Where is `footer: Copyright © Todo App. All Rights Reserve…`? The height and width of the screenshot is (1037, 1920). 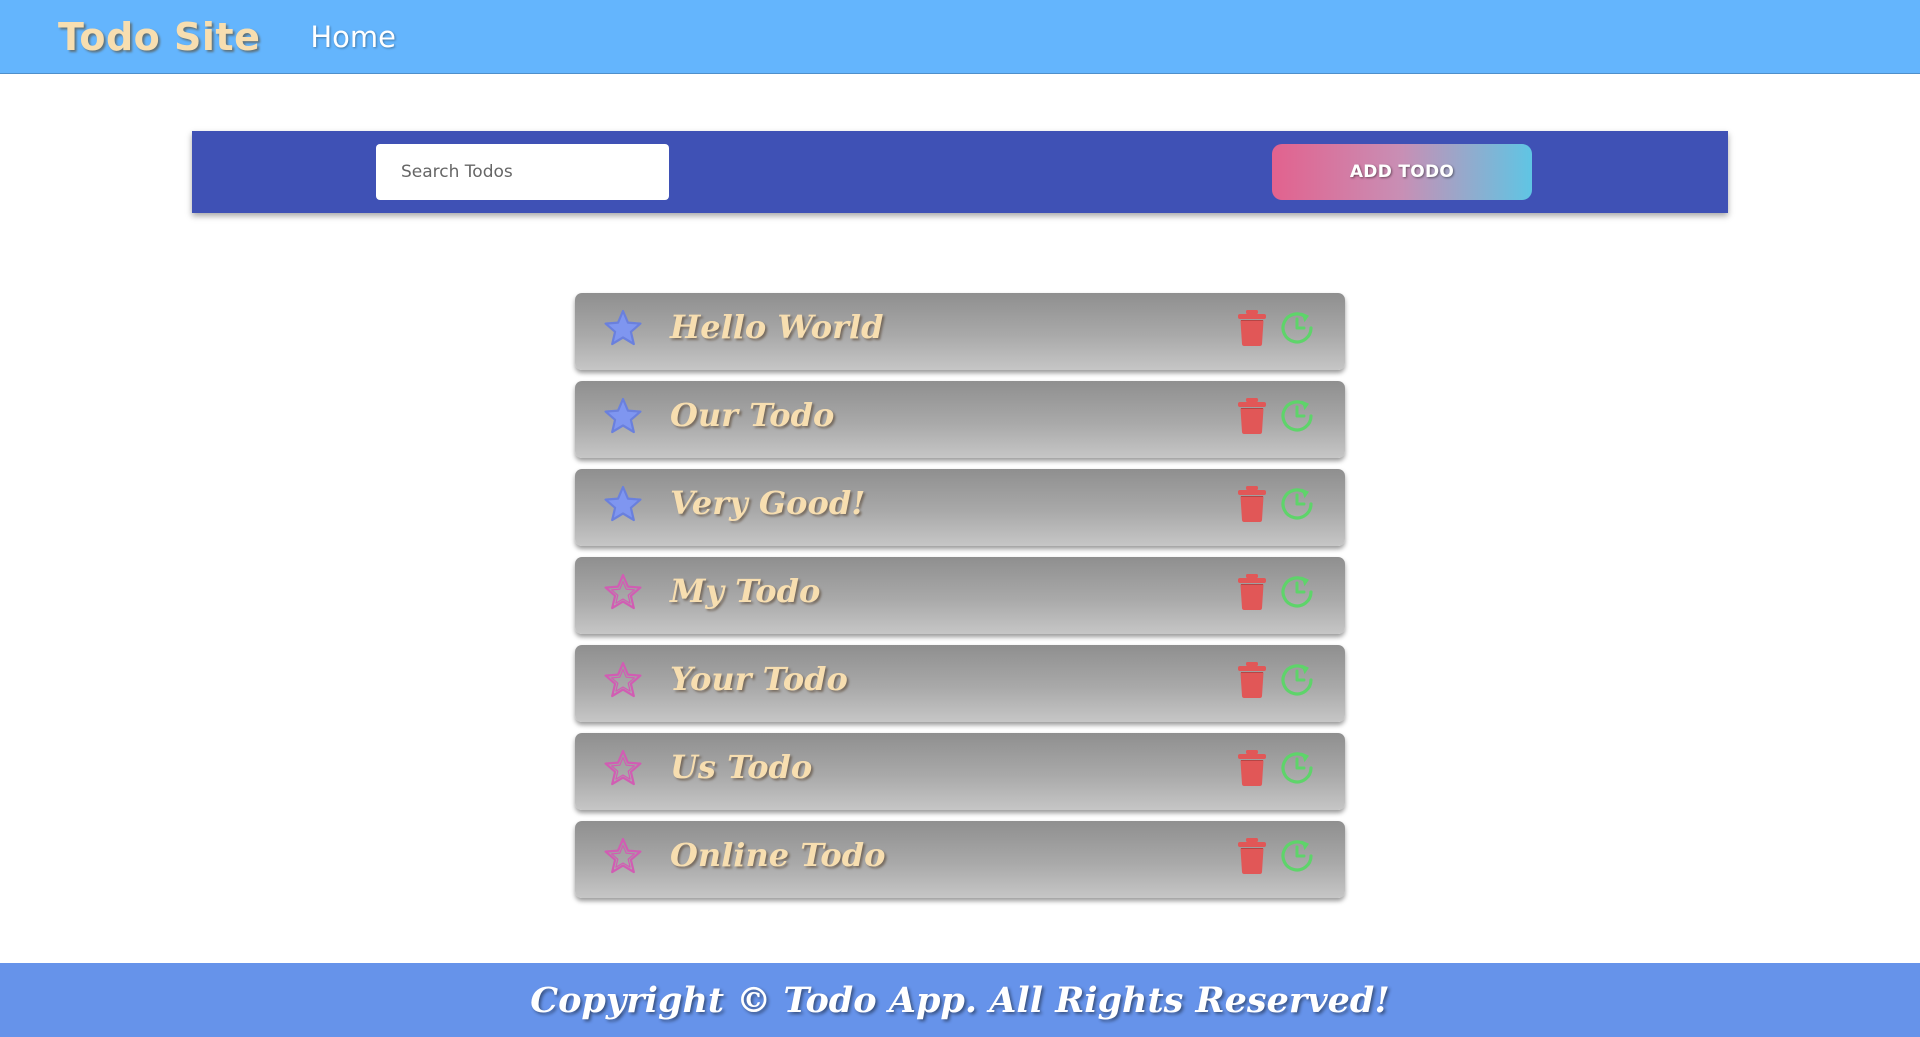 footer: Copyright © Todo App. All Rights Reserve… is located at coordinates (960, 1000).